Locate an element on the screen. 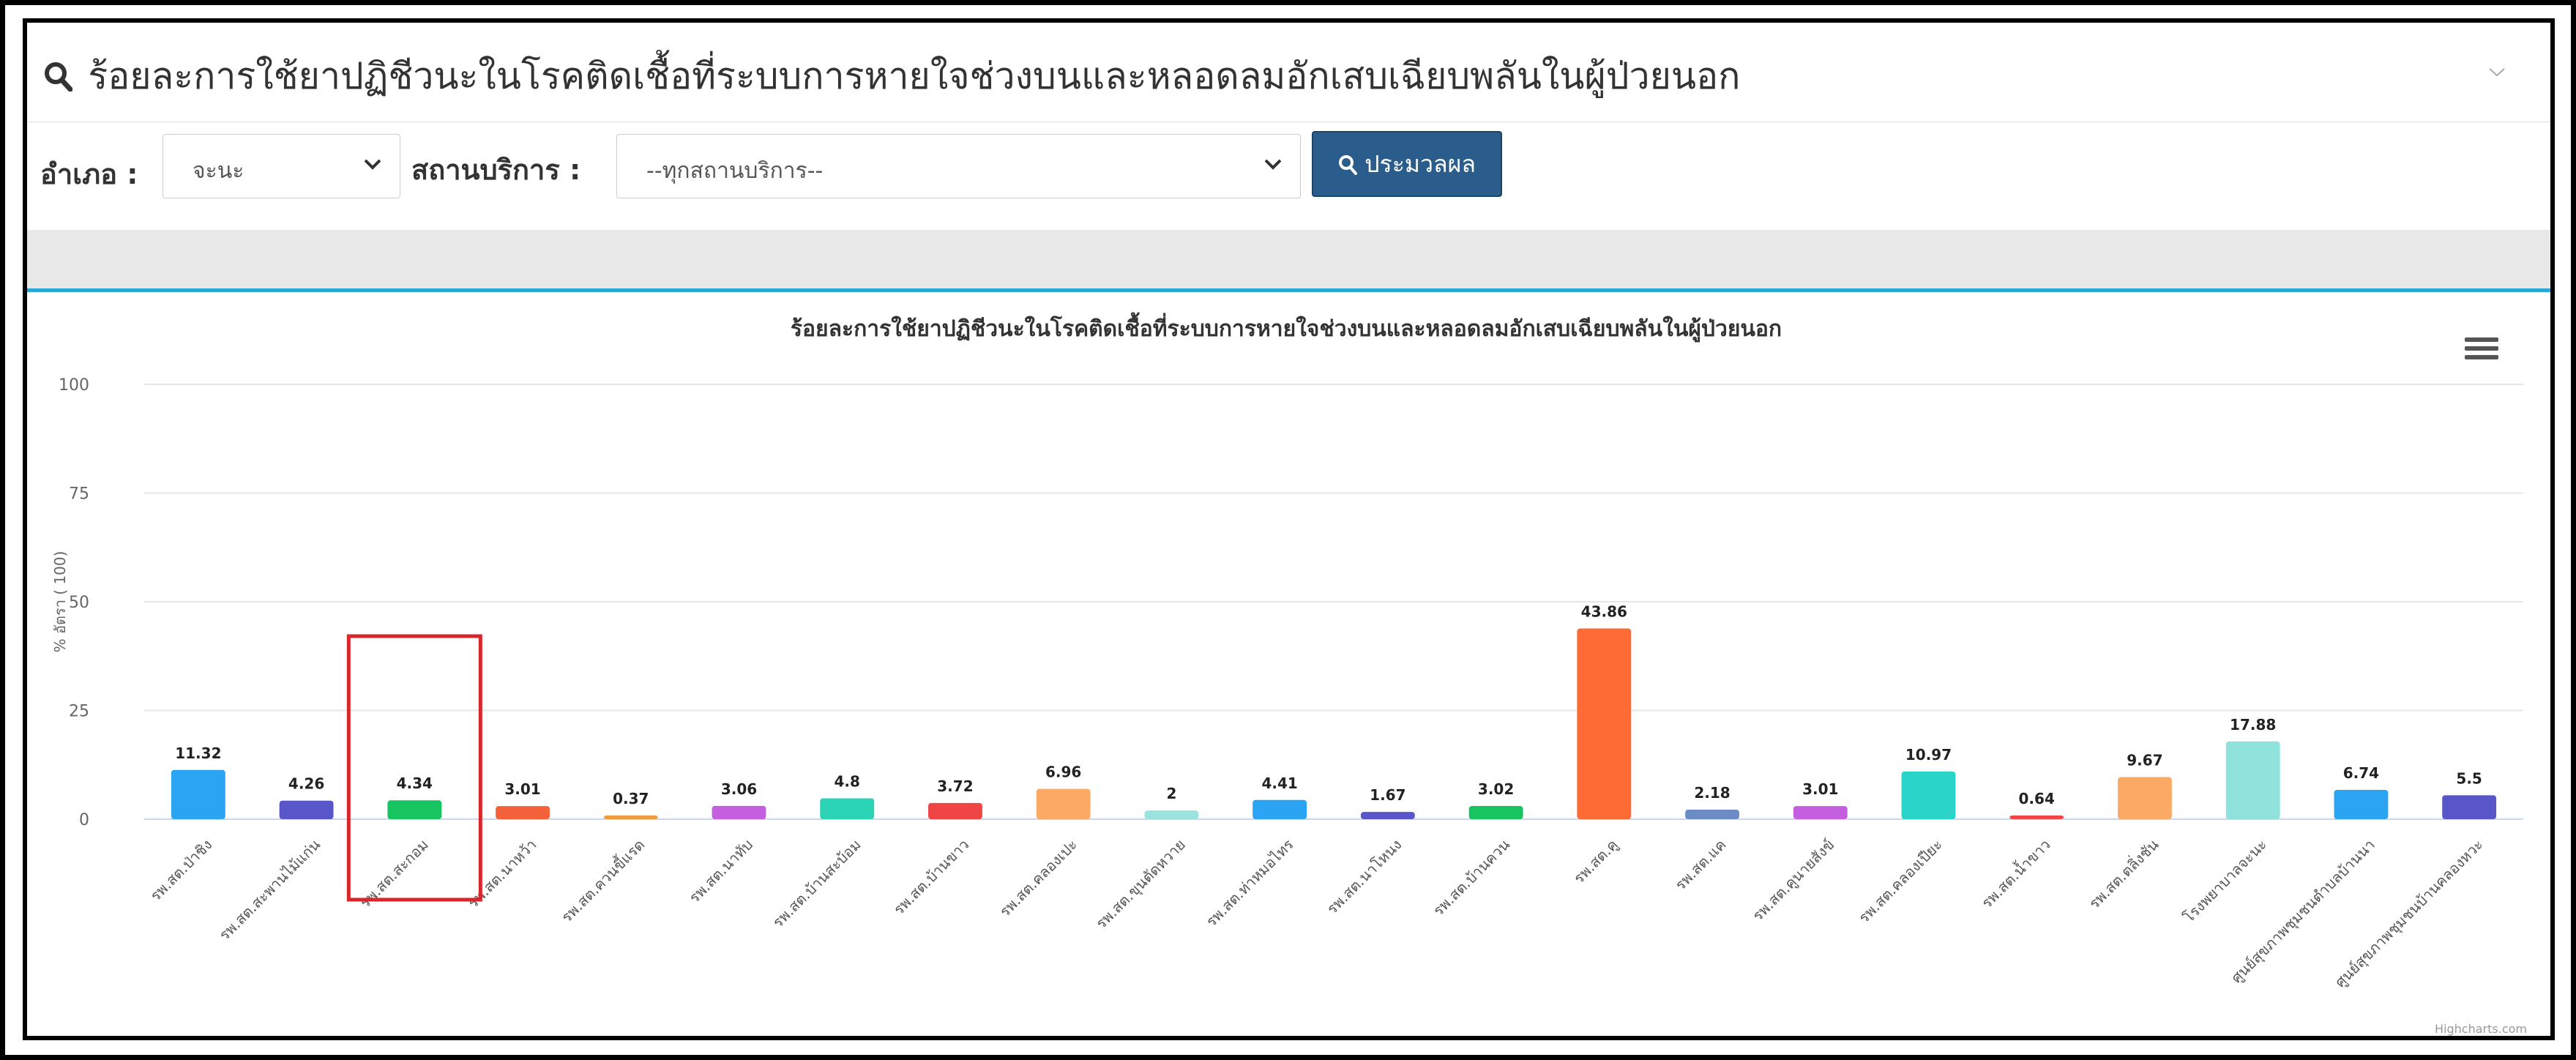 Image resolution: width=2576 pixels, height=1060 pixels. data-label: 3.06 is located at coordinates (739, 789).